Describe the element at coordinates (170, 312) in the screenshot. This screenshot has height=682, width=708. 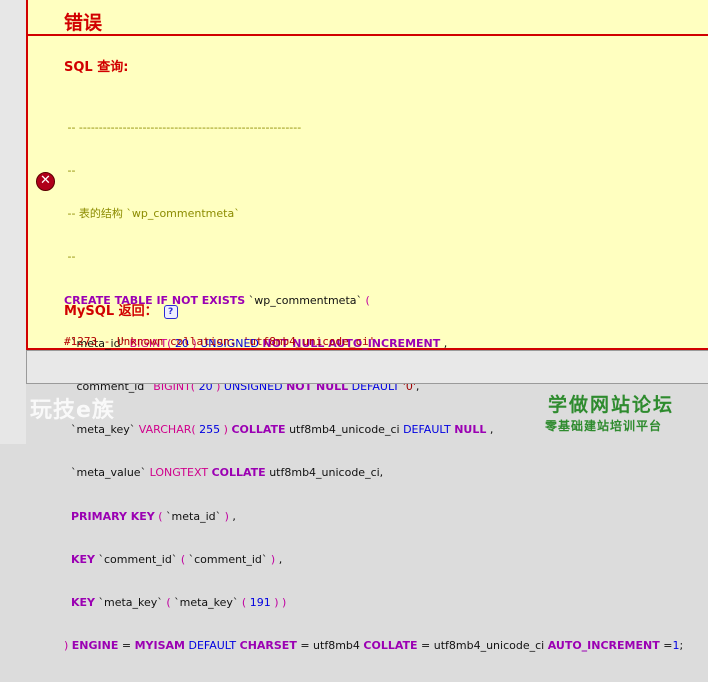
I see `help-icon: ?` at that location.